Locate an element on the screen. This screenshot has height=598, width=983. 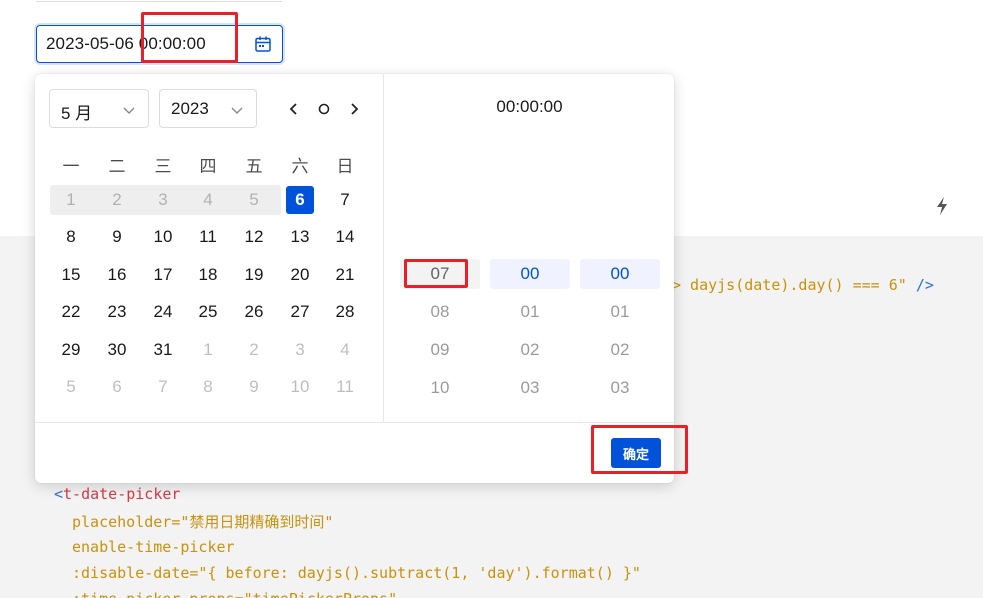
weekday-label: 四 is located at coordinates (208, 167).